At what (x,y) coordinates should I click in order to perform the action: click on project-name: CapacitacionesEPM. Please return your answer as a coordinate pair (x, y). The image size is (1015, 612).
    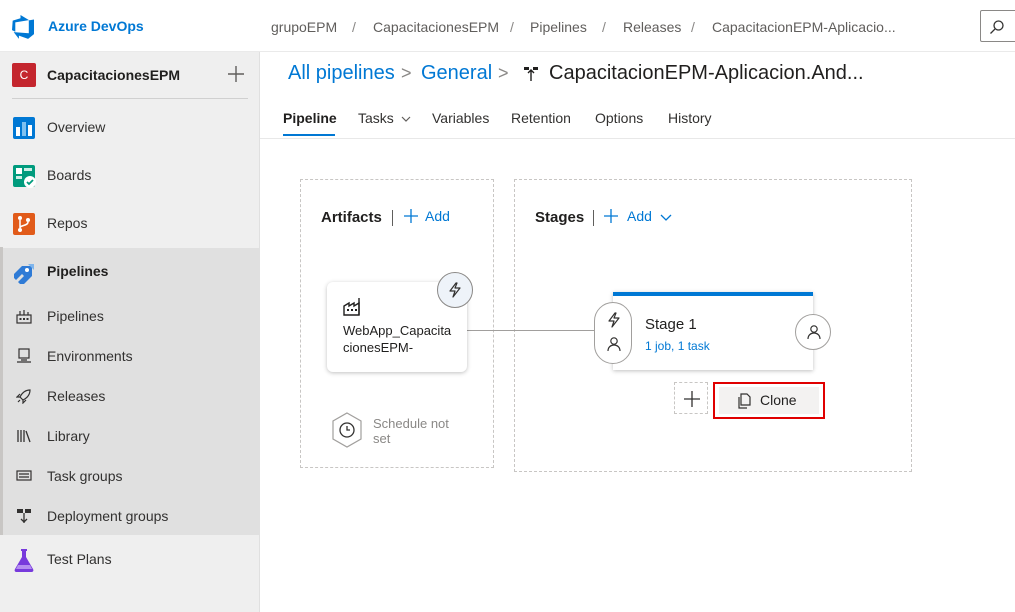
    Looking at the image, I should click on (113, 75).